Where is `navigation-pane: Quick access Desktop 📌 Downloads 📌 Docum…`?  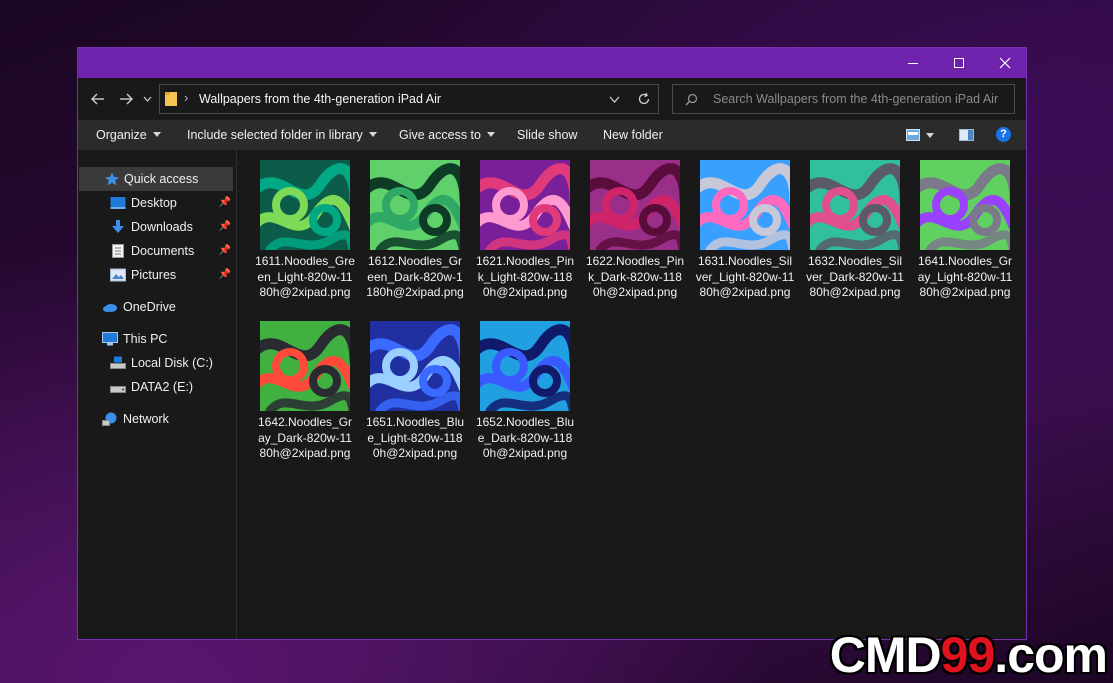
navigation-pane: Quick access Desktop 📌 Downloads 📌 Docum… is located at coordinates (157, 394).